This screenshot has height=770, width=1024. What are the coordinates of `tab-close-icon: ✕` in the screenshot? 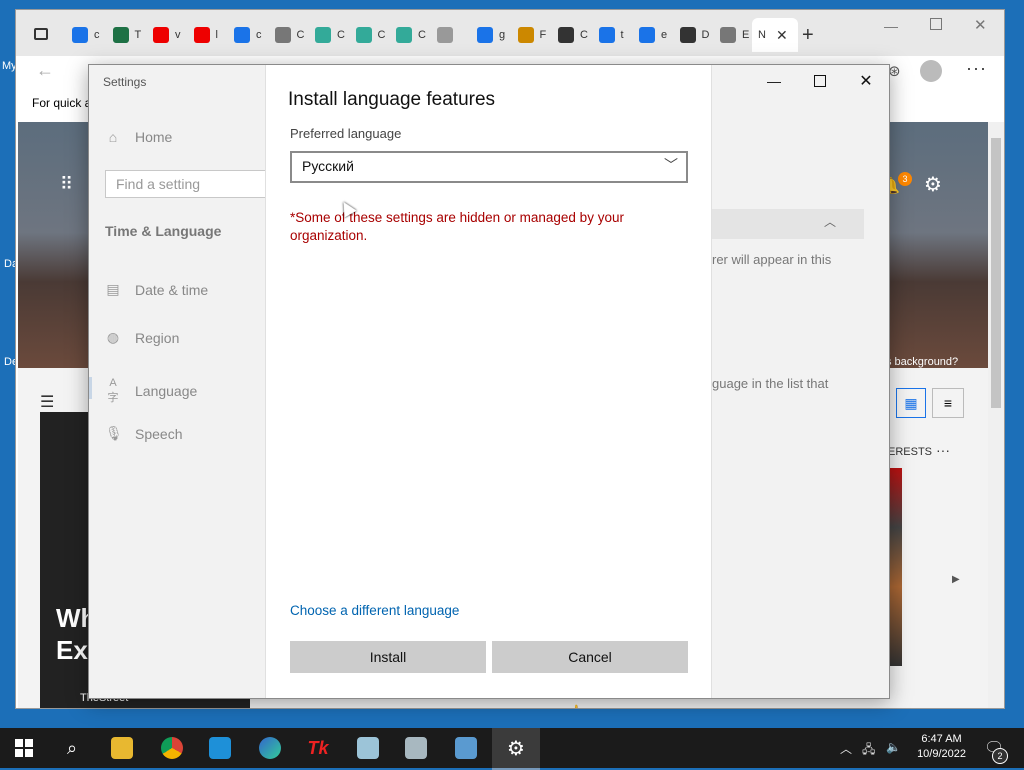 It's located at (782, 35).